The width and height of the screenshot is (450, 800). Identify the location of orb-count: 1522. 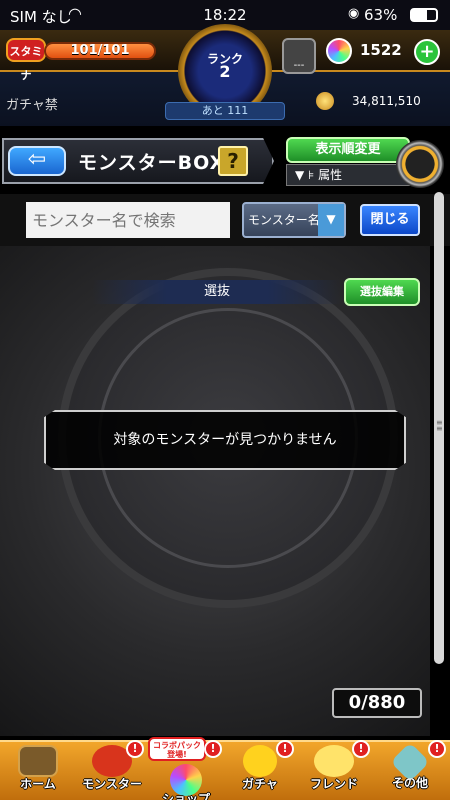
(381, 50).